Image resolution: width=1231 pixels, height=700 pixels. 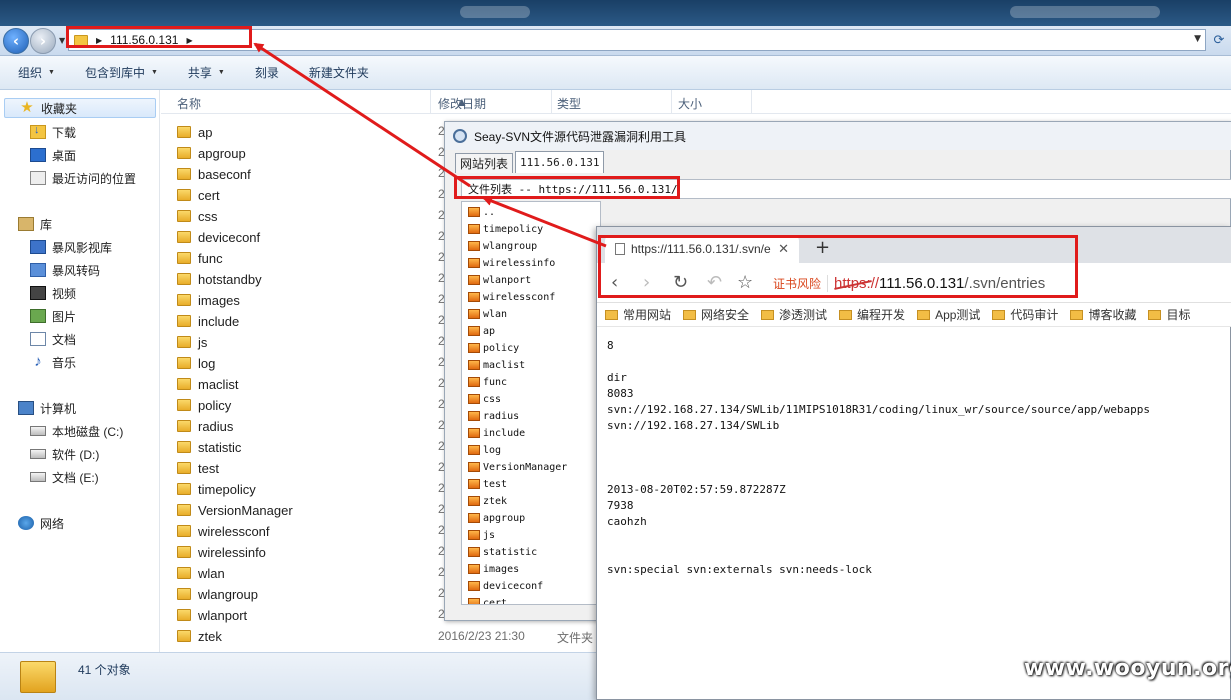 I want to click on file-row: css, so click(x=197, y=216).